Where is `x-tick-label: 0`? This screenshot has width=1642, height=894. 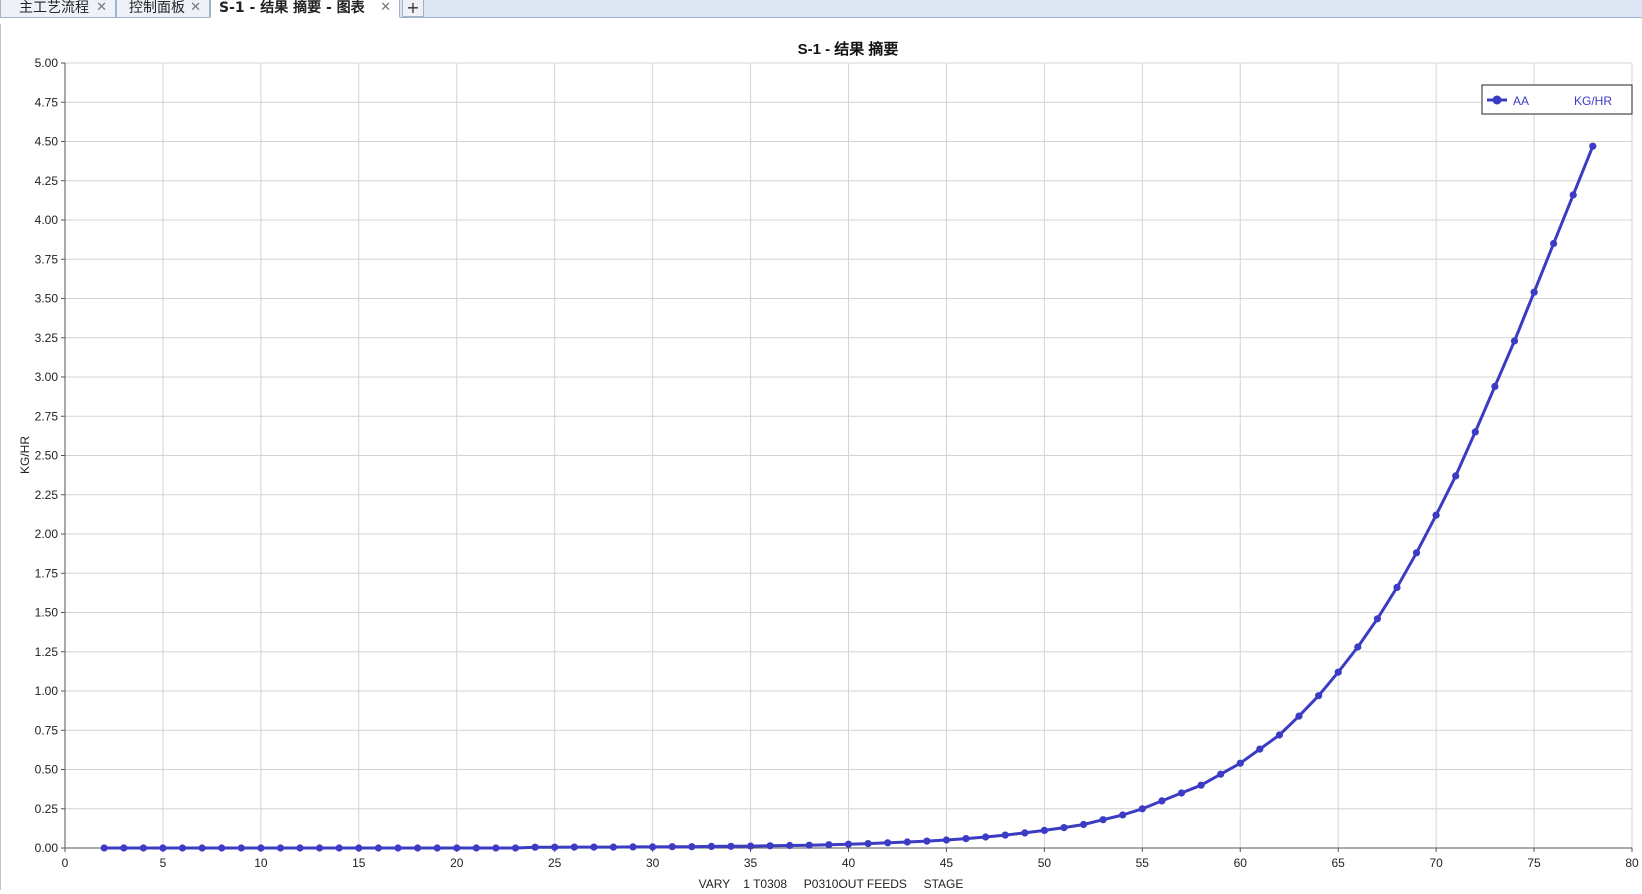
x-tick-label: 0 is located at coordinates (65, 863).